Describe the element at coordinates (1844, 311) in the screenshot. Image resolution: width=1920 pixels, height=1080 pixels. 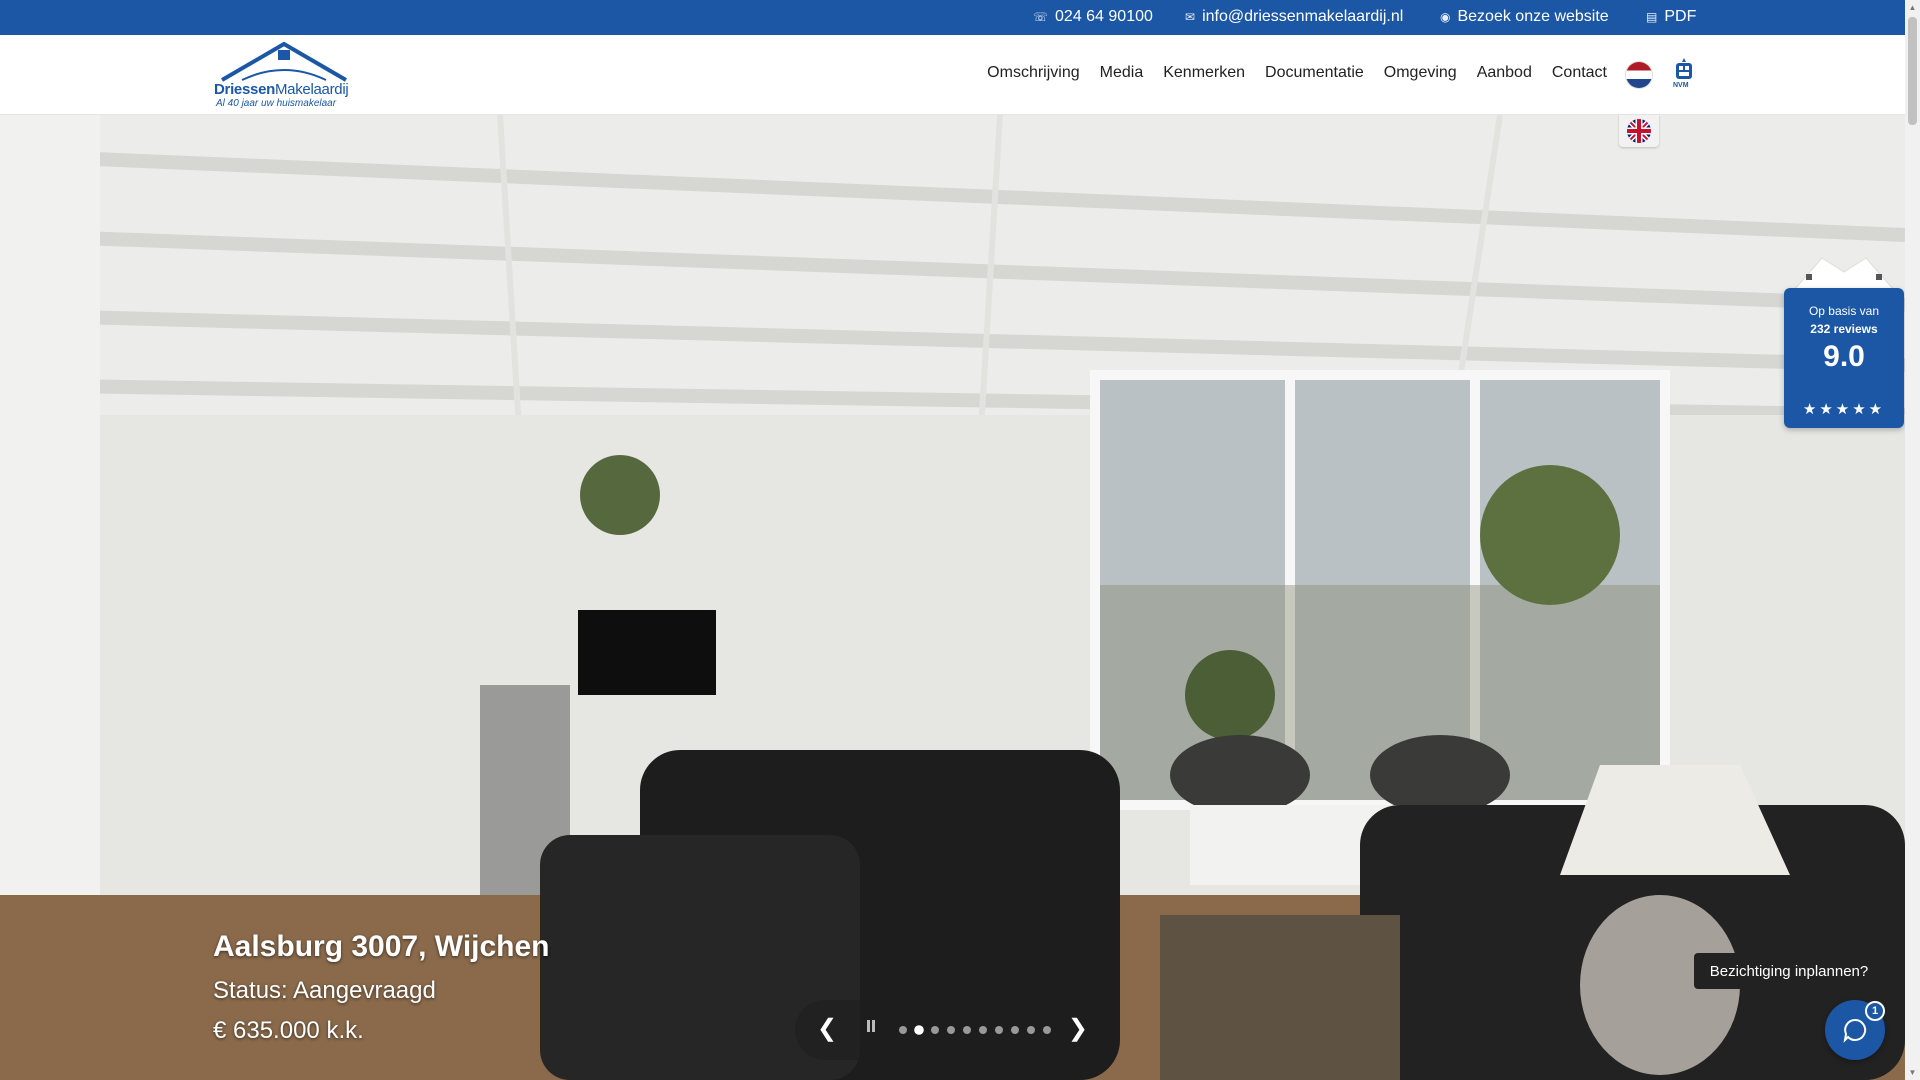
I see `review-label: Op basis van` at that location.